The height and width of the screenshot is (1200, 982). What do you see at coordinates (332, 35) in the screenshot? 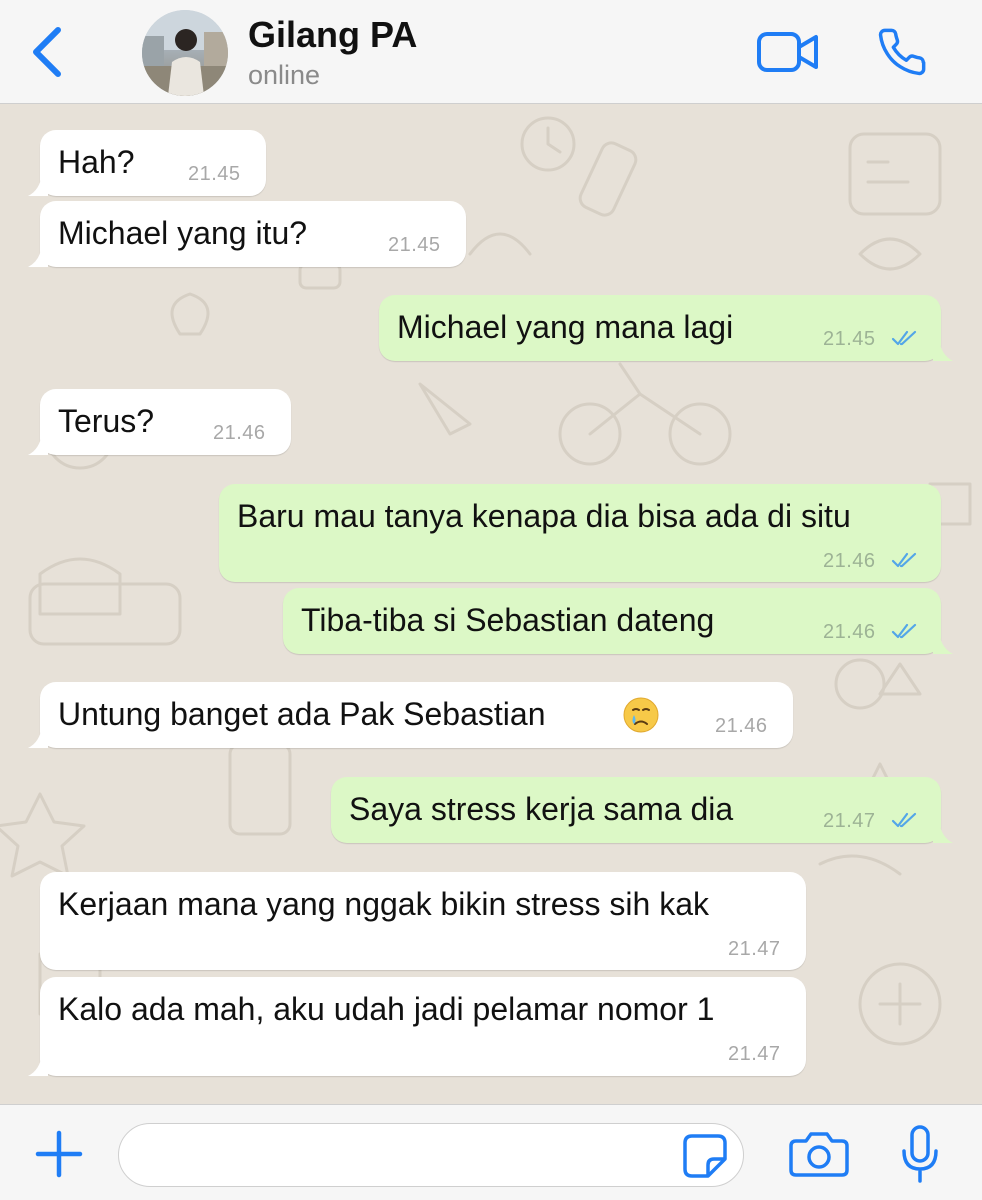
I see `contact-name: Gilang PA` at bounding box center [332, 35].